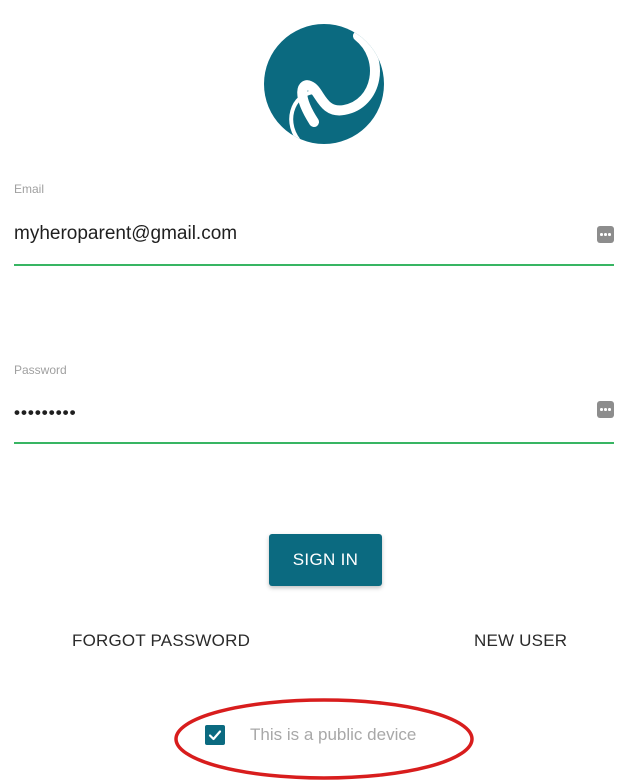  I want to click on sign-in-button: SIGN IN, so click(325, 560).